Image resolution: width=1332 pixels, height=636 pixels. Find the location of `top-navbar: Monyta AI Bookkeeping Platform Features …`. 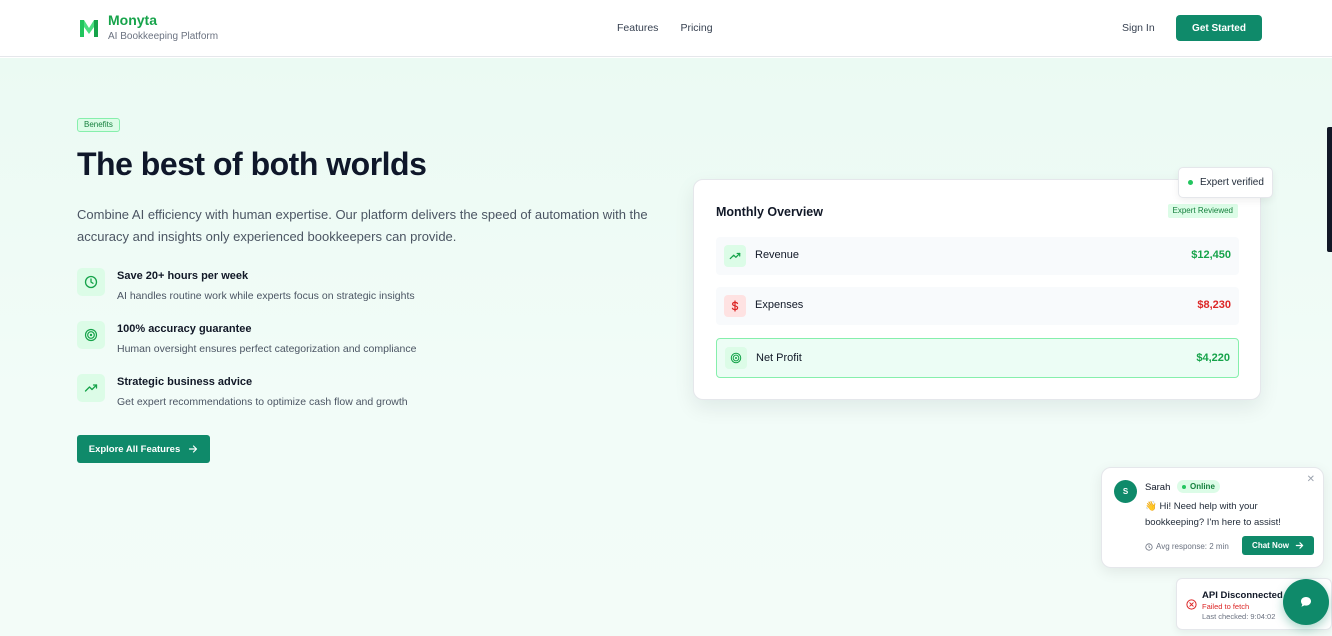

top-navbar: Monyta AI Bookkeeping Platform Features … is located at coordinates (666, 28).